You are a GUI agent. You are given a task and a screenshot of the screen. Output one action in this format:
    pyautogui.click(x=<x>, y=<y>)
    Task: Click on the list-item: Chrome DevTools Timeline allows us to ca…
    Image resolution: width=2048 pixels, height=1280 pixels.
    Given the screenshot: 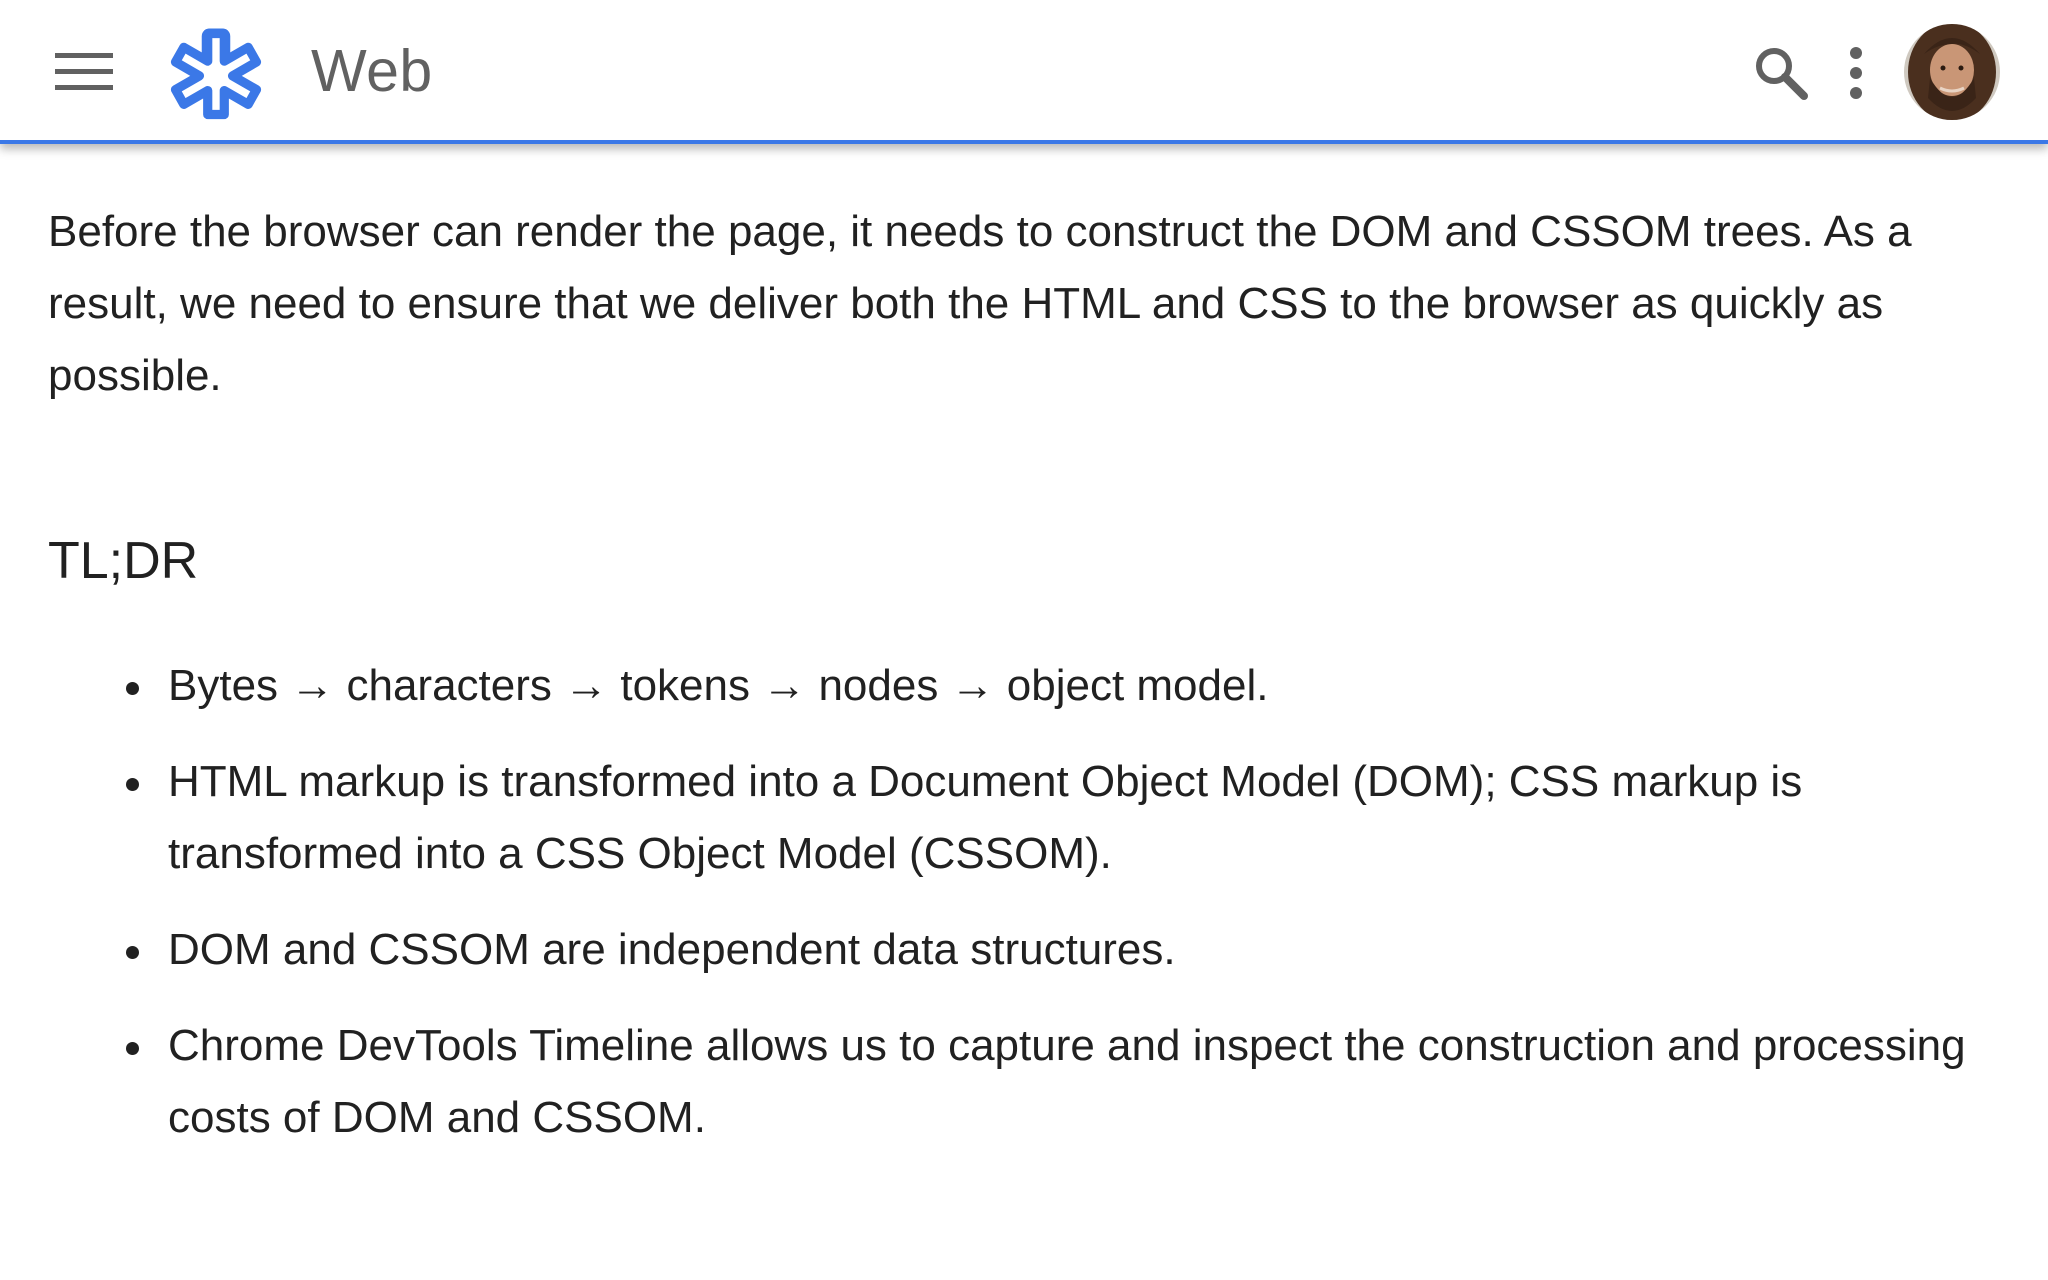 What is the action you would take?
    pyautogui.click(x=1067, y=1082)
    